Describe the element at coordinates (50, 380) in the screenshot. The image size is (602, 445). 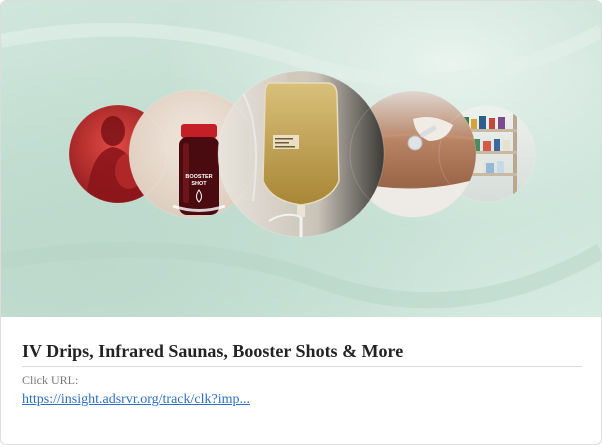
I see `click-url-label: Click URL:` at that location.